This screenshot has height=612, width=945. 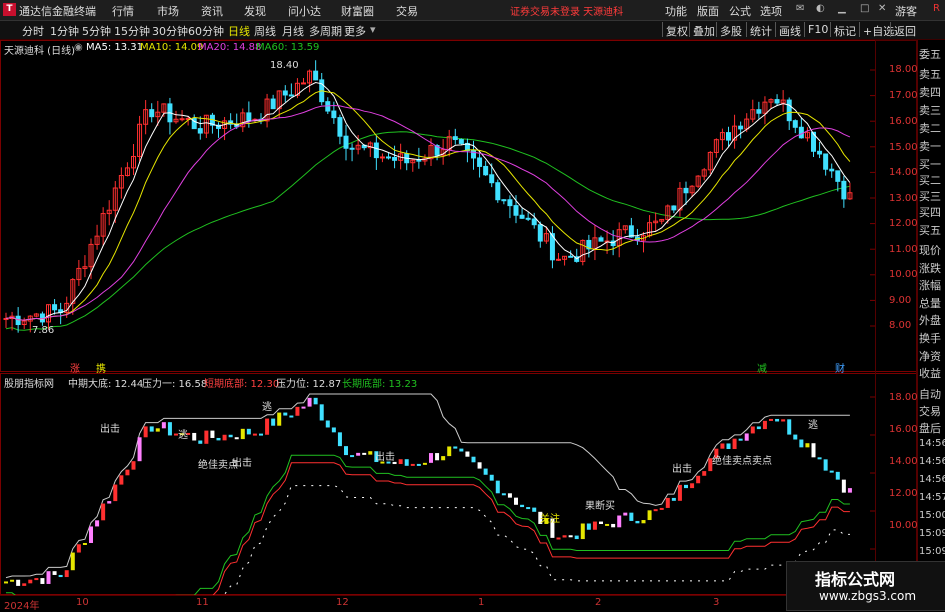 I want to click on menu-faxian: 发现, so click(x=255, y=11).